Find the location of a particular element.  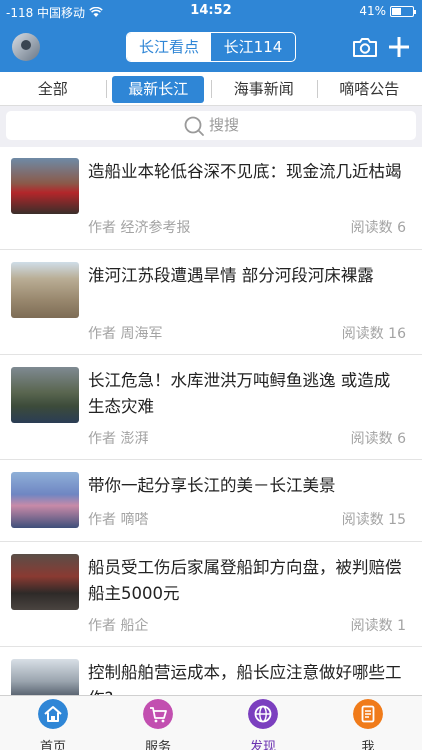

tab-dida-notices: 嘀嗒公告 is located at coordinates (369, 88).